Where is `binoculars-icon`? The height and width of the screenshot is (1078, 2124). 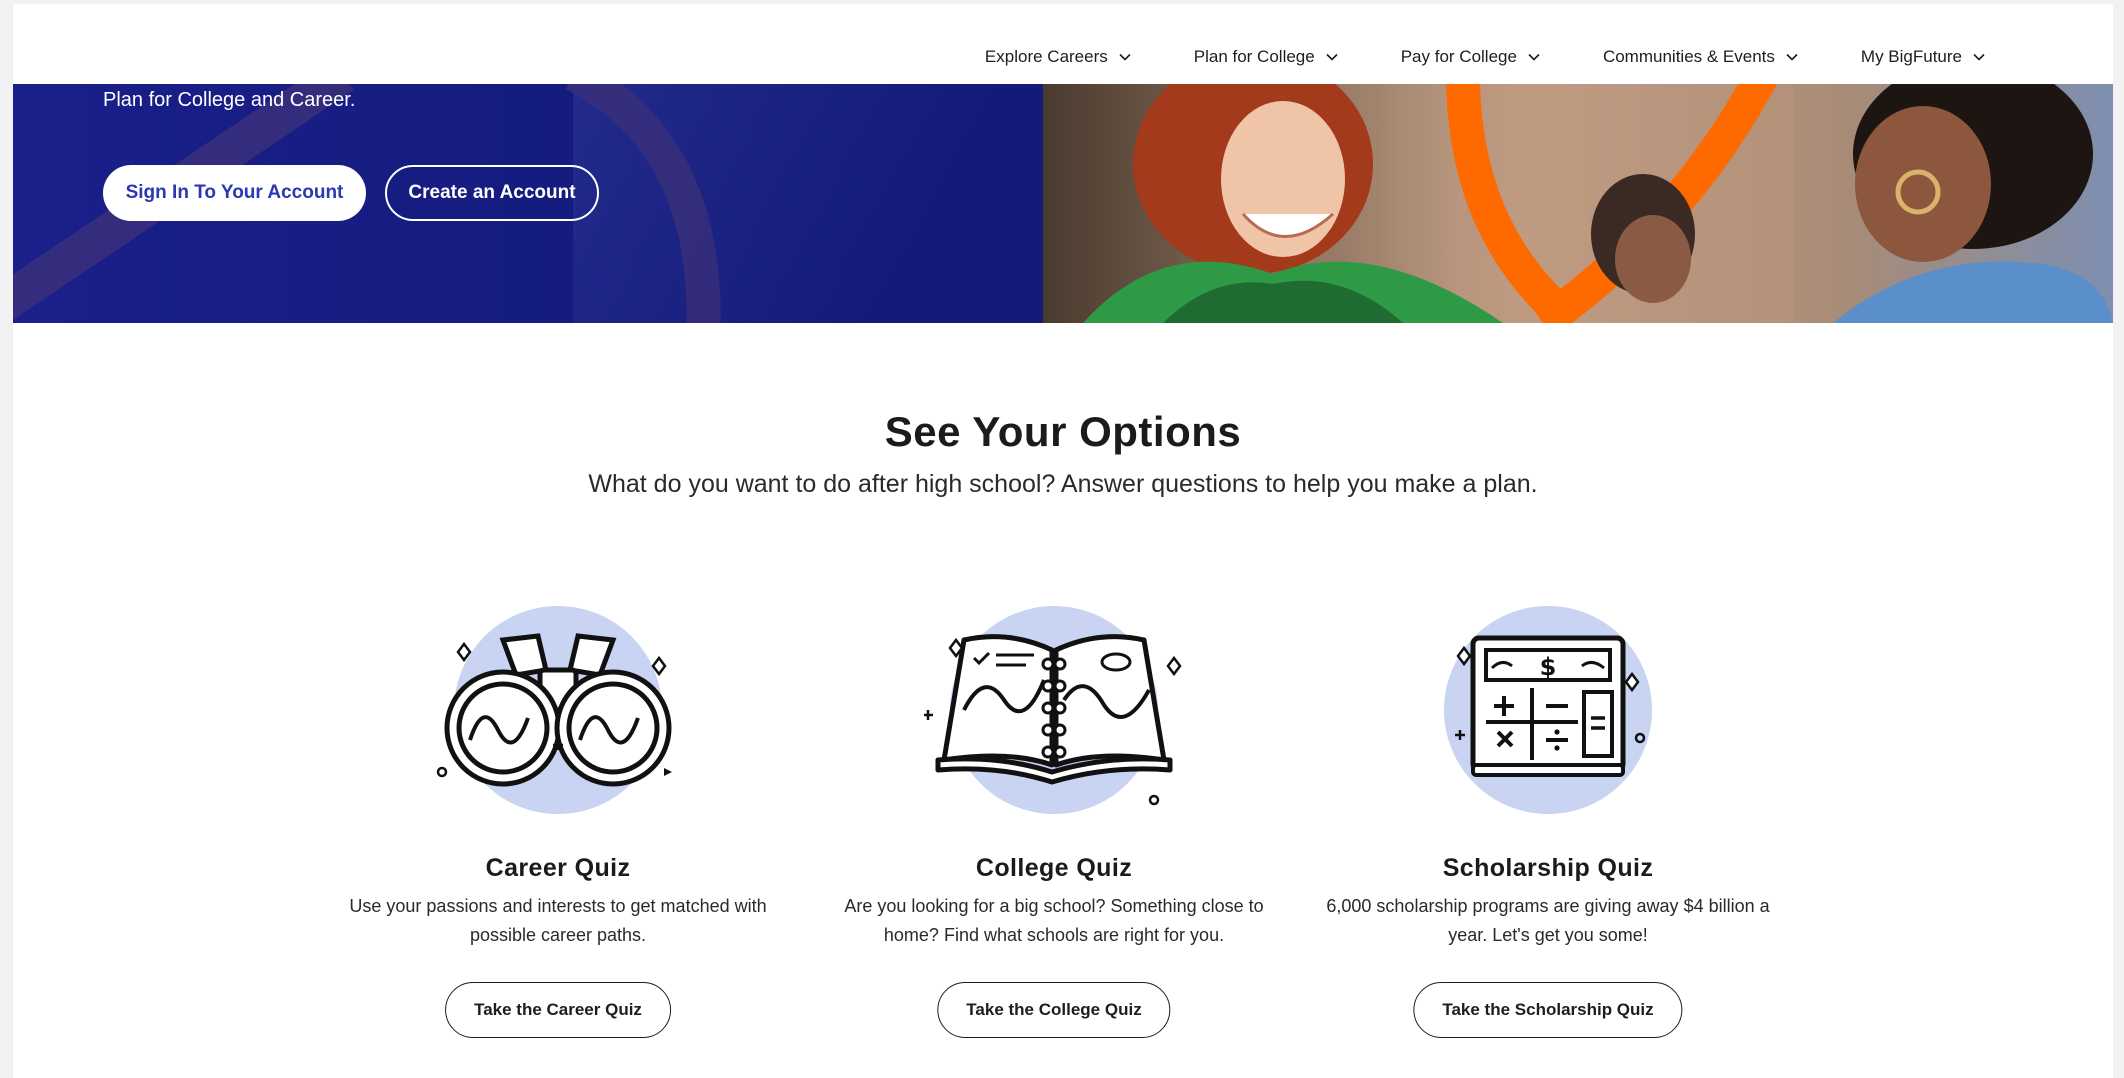 binoculars-icon is located at coordinates (554, 710).